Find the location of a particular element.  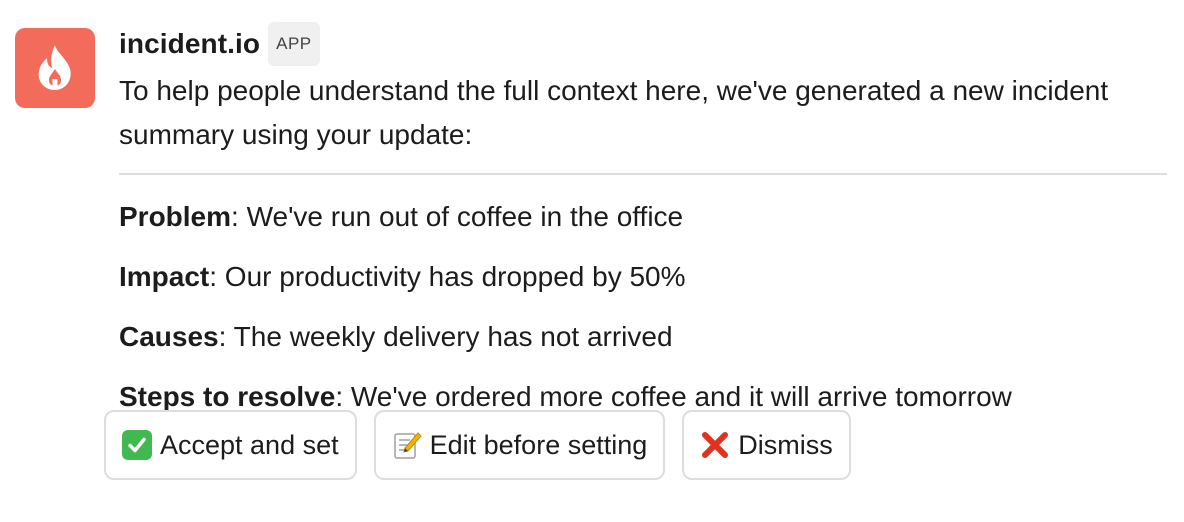

accept-and-set-button: Accept and set is located at coordinates (230, 445).